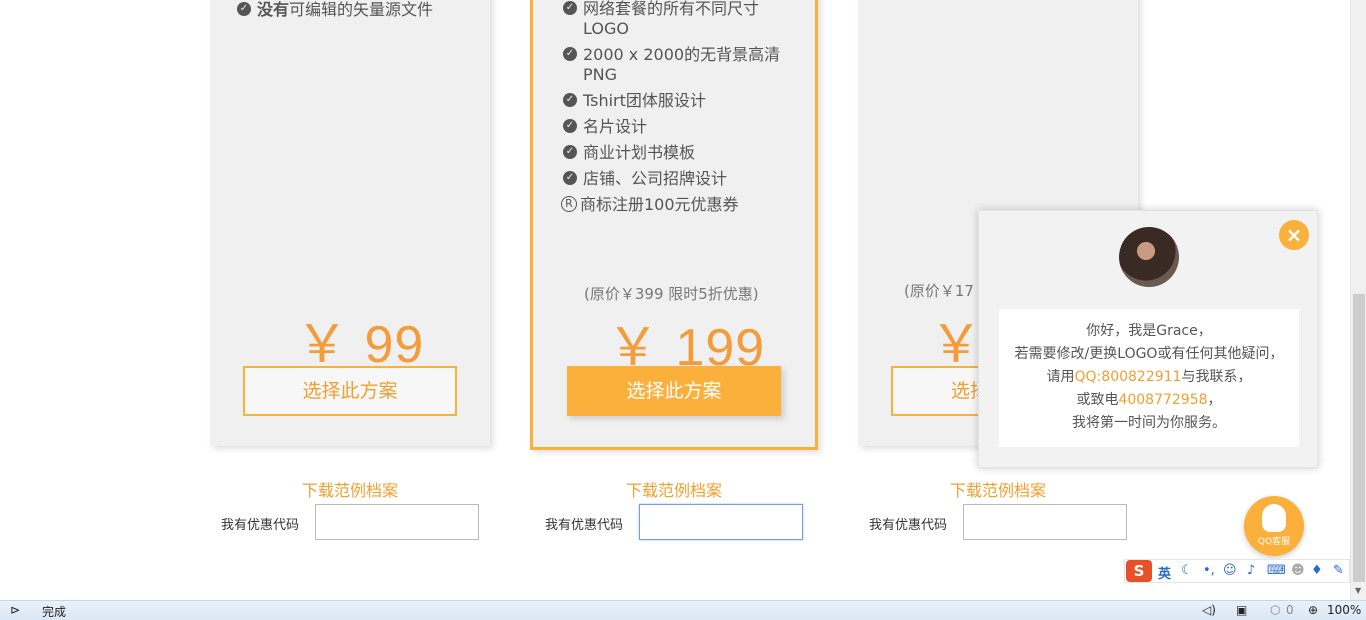 Image resolution: width=1366 pixels, height=620 pixels. Describe the element at coordinates (1251, 570) in the screenshot. I see `mic-icon: ♪` at that location.